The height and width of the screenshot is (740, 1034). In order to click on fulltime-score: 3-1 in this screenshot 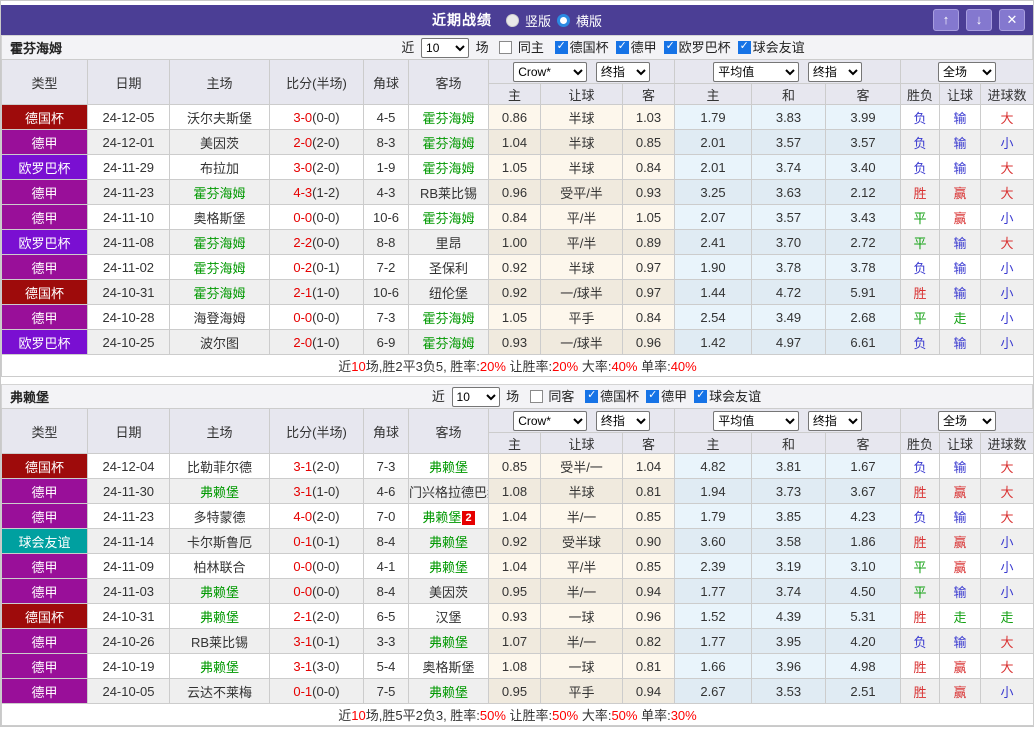, I will do `click(303, 466)`.